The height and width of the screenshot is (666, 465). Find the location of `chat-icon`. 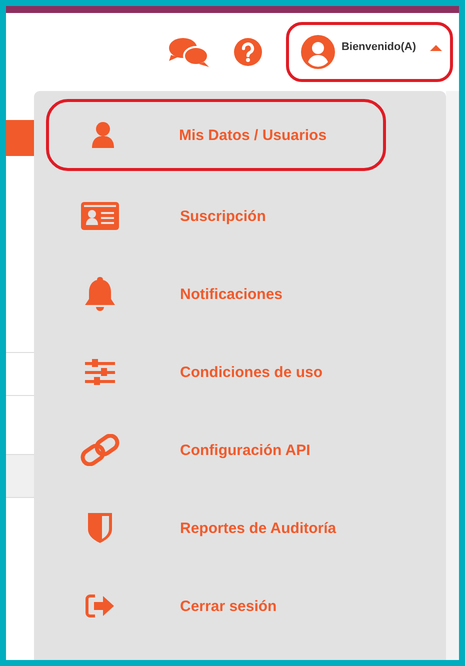

chat-icon is located at coordinates (189, 52).